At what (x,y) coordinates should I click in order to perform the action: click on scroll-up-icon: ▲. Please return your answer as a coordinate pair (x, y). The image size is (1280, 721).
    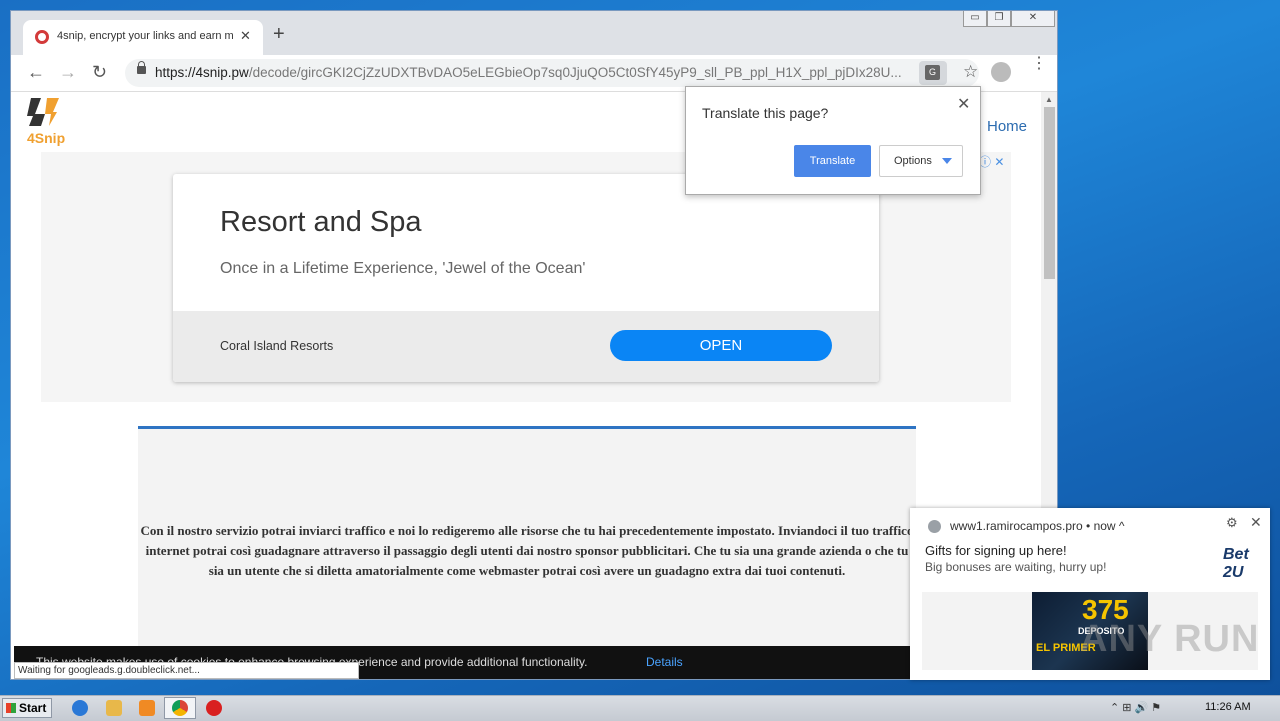
    Looking at the image, I should click on (1049, 99).